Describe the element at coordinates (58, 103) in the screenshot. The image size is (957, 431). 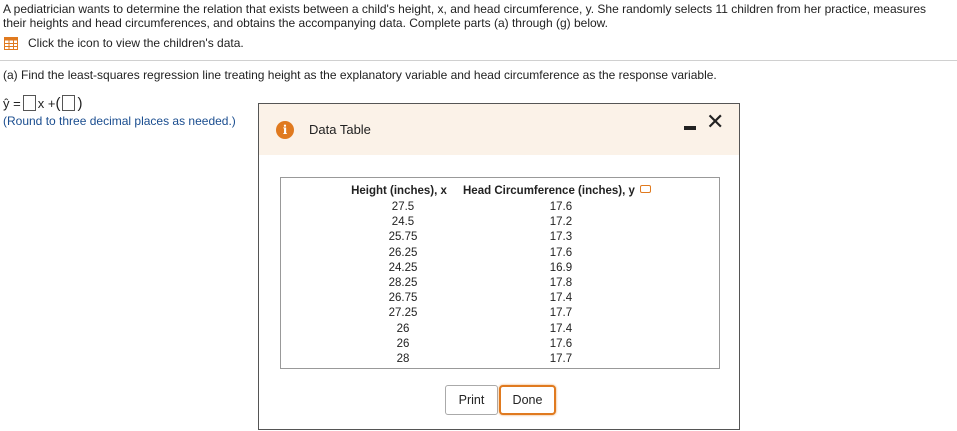
I see `open-paren: (` at that location.